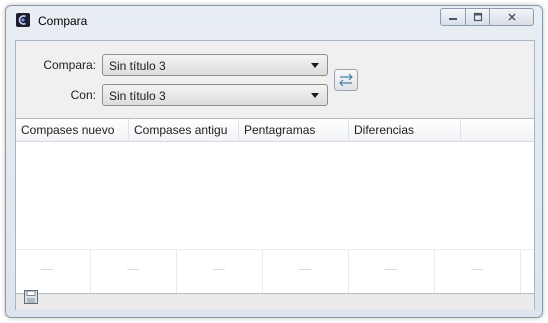  I want to click on swap-arrows-icon, so click(346, 80).